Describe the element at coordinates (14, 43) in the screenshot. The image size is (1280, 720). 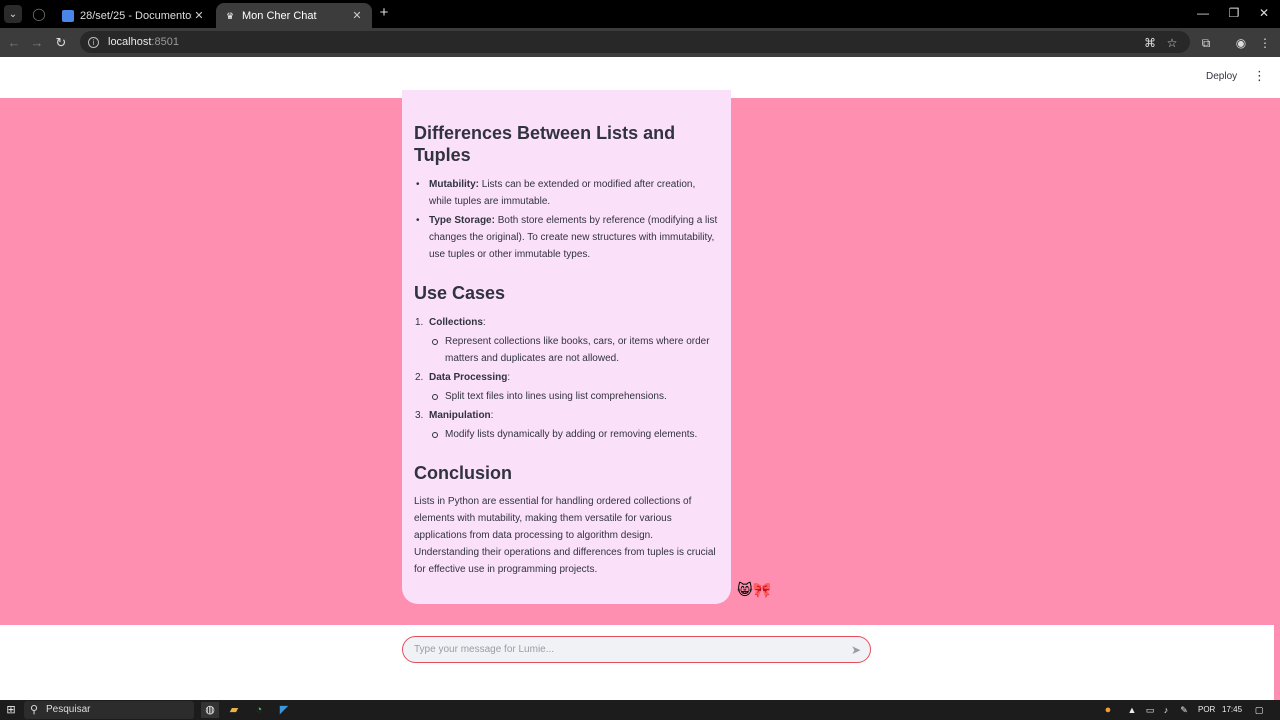
I see `back-arrow-icon: ←` at that location.